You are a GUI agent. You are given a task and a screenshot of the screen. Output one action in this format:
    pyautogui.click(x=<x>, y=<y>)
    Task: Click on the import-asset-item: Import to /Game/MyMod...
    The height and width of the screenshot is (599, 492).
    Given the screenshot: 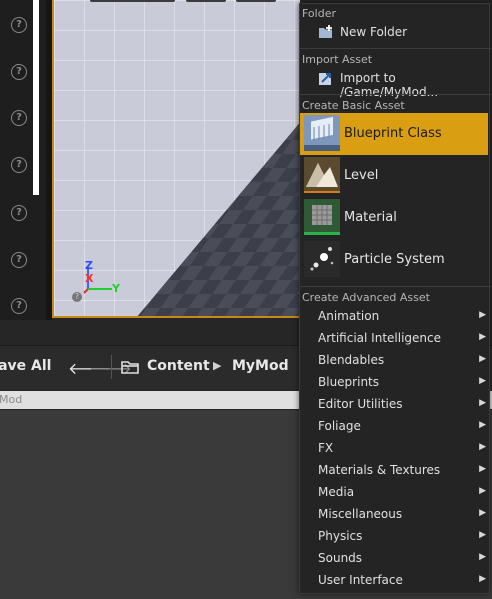 What is the action you would take?
    pyautogui.click(x=394, y=83)
    